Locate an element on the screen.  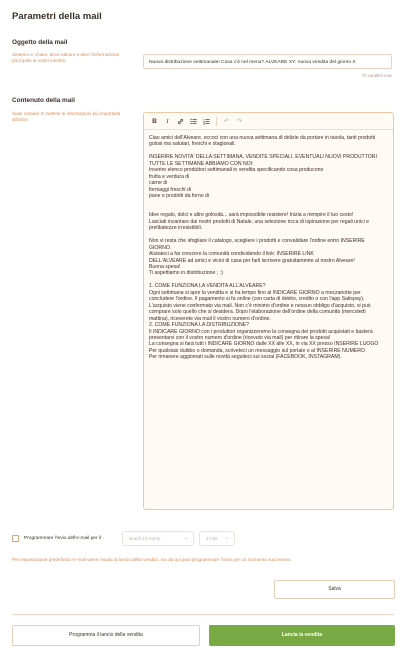
schedule-date-select: lunedì 13 marzo ⌄ is located at coordinates (158, 538).